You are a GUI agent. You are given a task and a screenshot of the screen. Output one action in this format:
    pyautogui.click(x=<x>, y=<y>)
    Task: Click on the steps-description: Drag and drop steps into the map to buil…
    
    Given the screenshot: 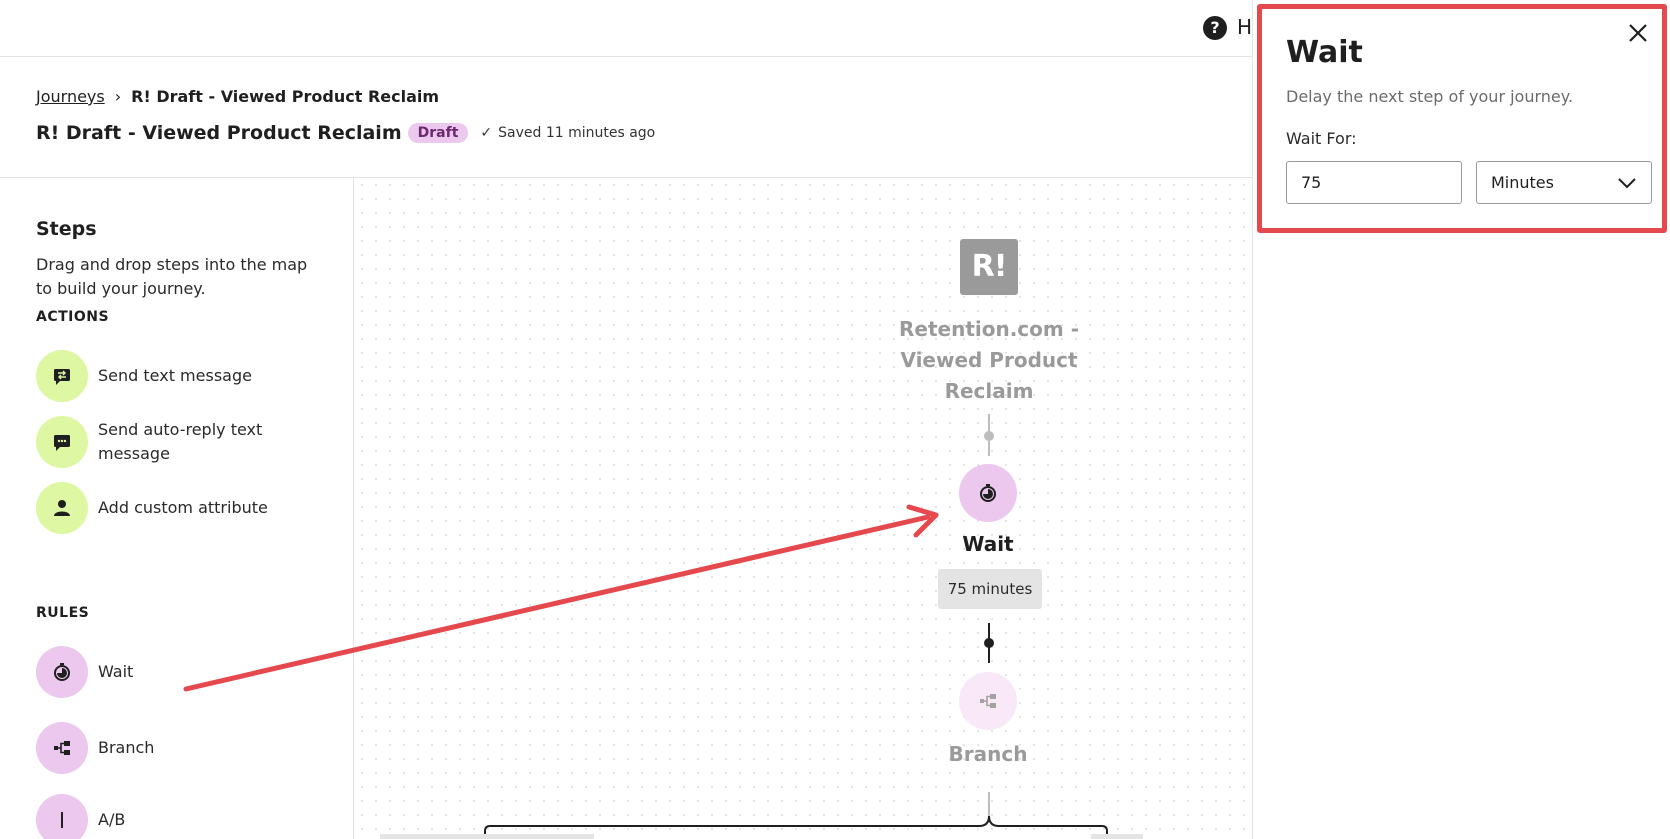 What is the action you would take?
    pyautogui.click(x=172, y=276)
    